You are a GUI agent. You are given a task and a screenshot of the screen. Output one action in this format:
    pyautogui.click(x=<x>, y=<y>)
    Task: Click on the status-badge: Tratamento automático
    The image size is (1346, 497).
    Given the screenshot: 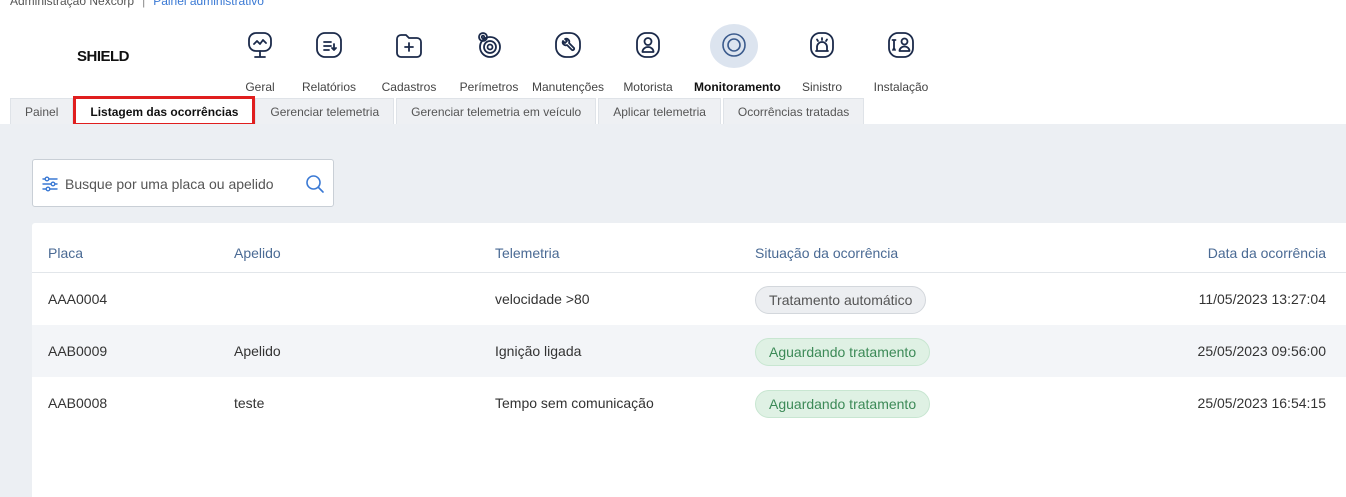 What is the action you would take?
    pyautogui.click(x=841, y=300)
    